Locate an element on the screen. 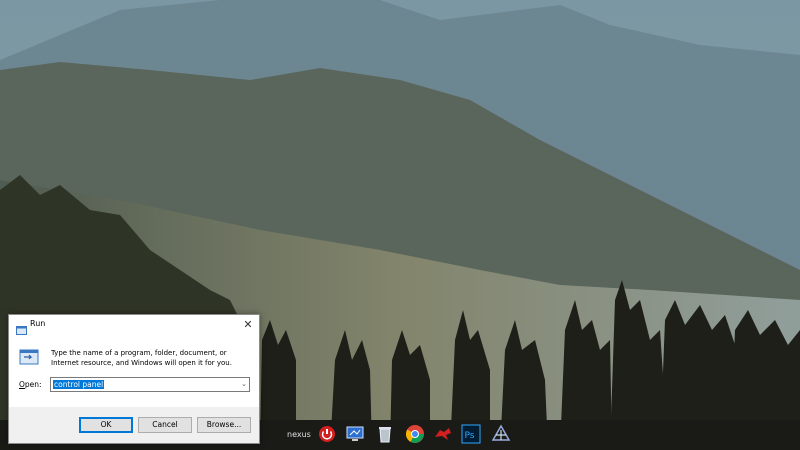  photoshop-icon: Ps is located at coordinates (471, 434).